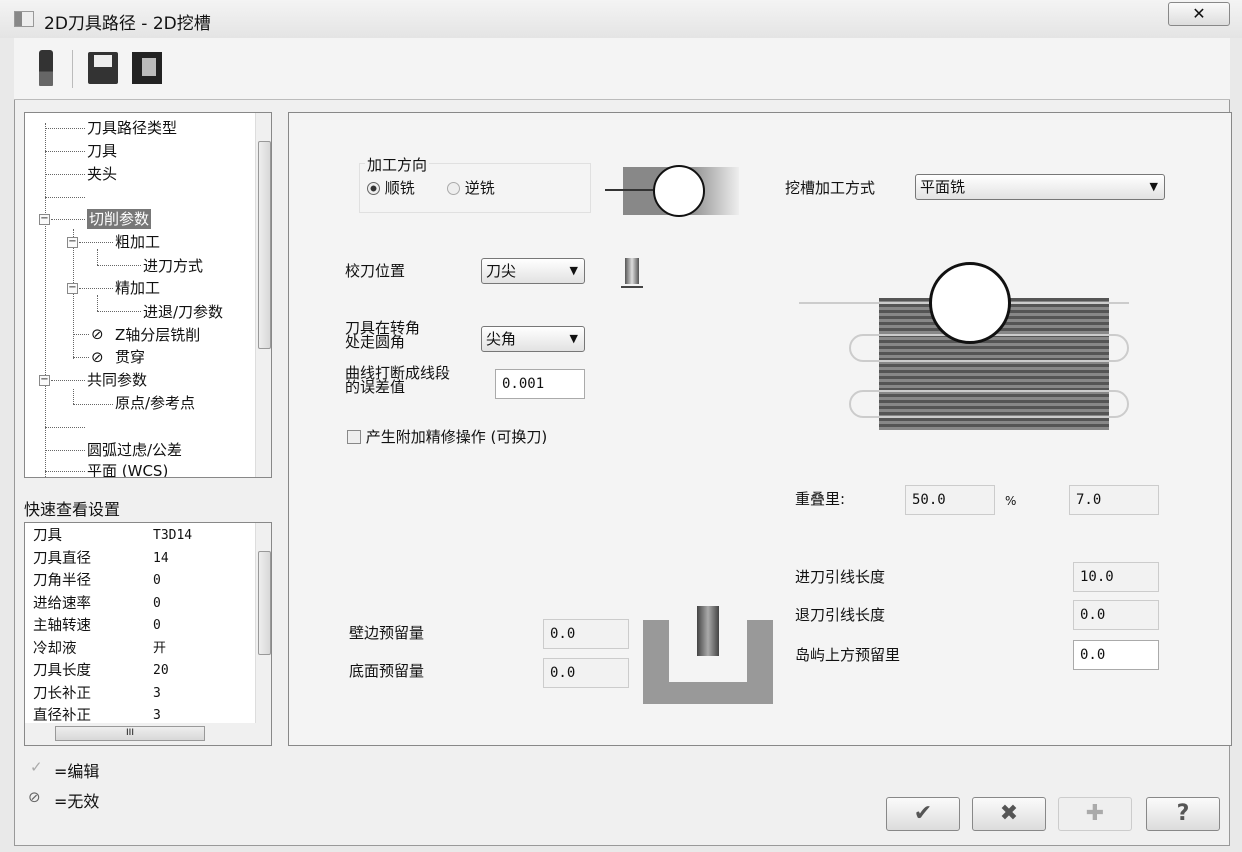 This screenshot has width=1242, height=852. What do you see at coordinates (173, 535) in the screenshot?
I see `quick-view-value: T3D14` at bounding box center [173, 535].